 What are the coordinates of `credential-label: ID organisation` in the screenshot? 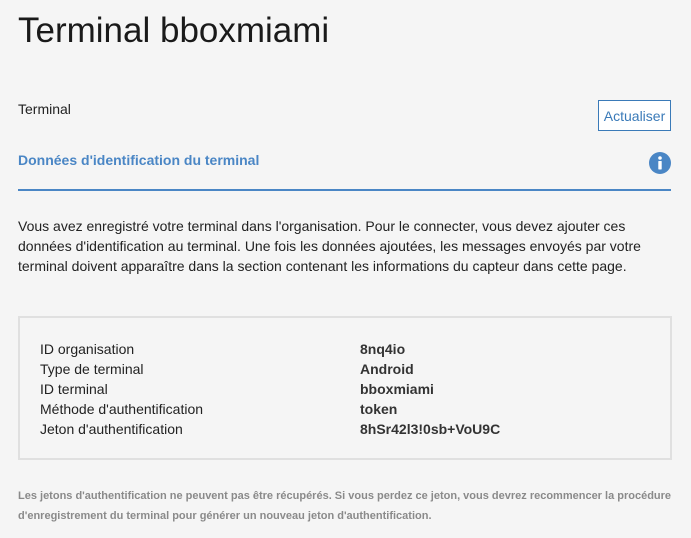 It's located at (87, 349).